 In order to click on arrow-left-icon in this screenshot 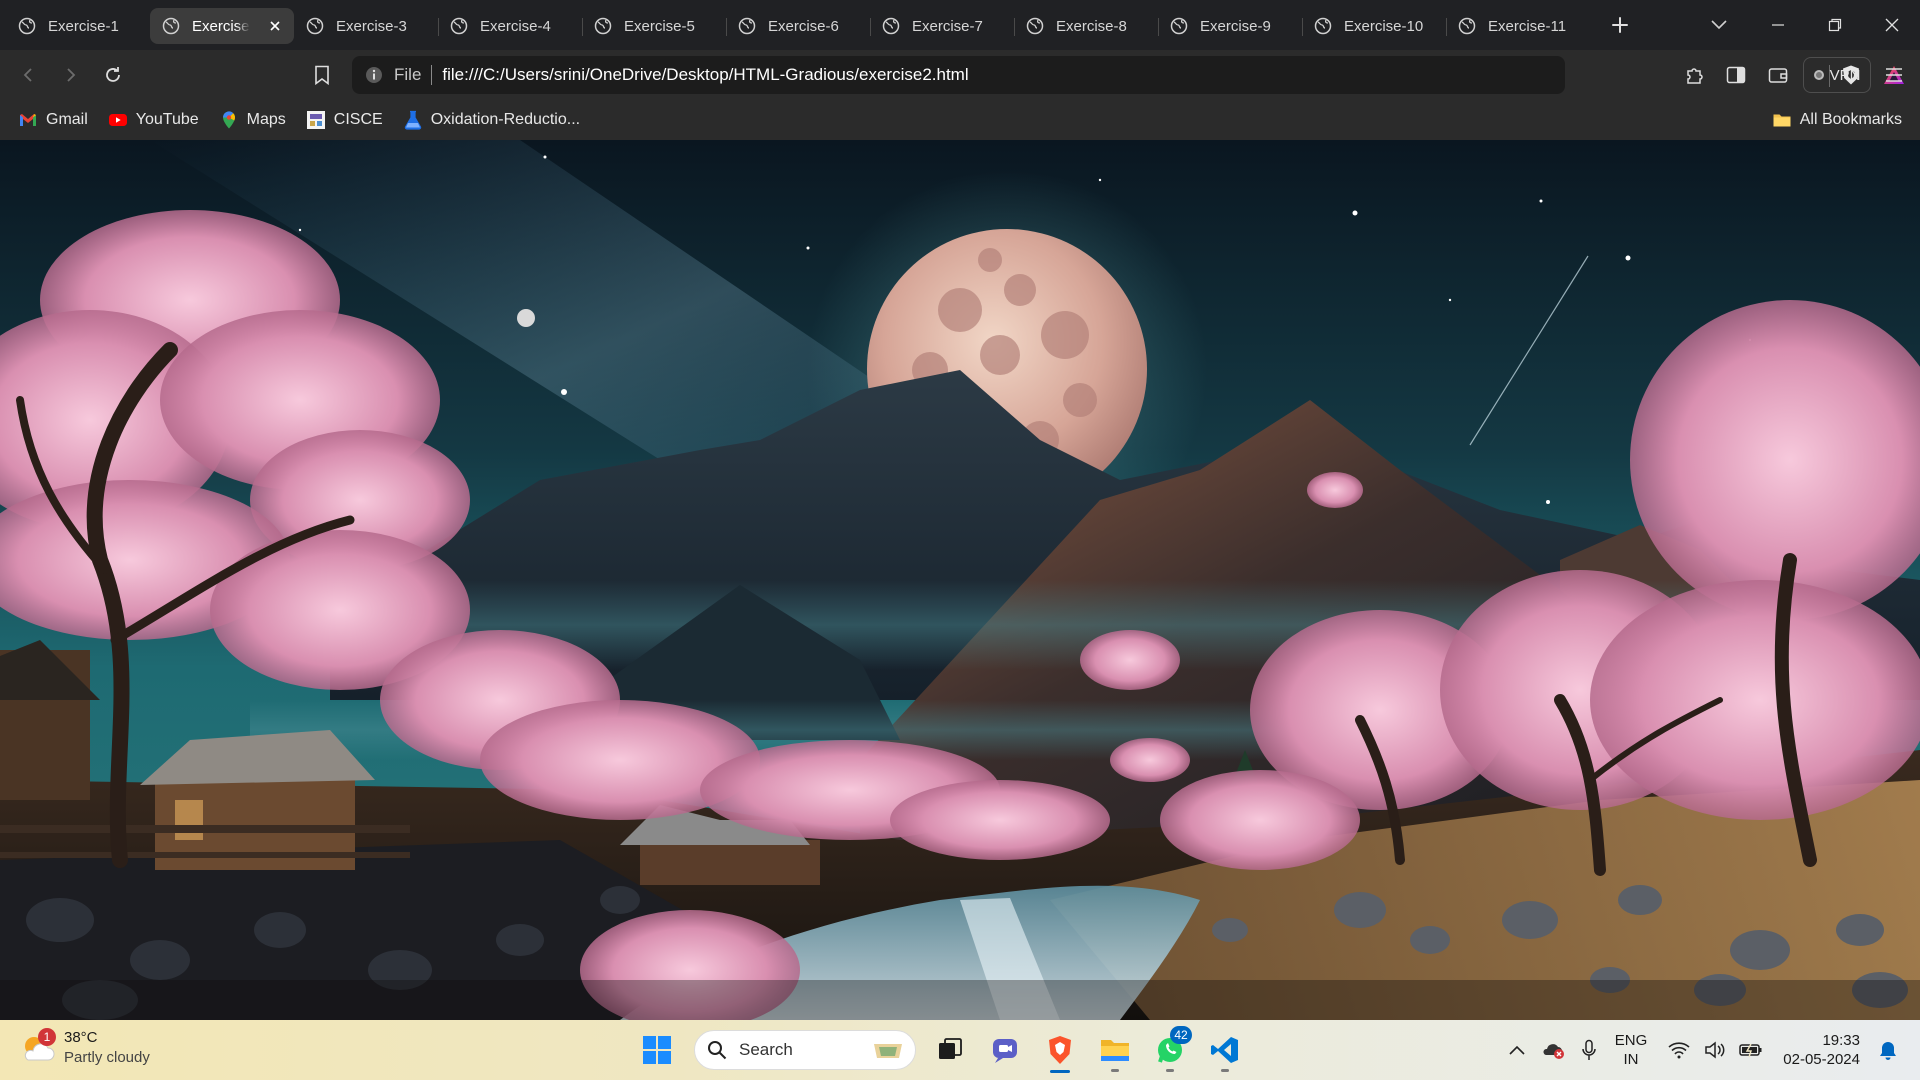, I will do `click(27, 75)`.